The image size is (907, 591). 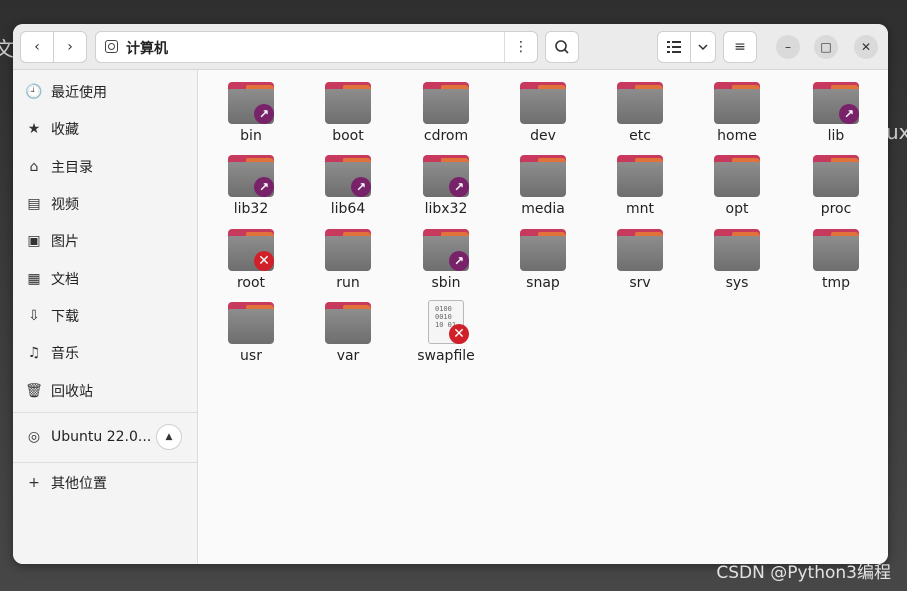 What do you see at coordinates (34, 391) in the screenshot?
I see `trash-icon: 🗑` at bounding box center [34, 391].